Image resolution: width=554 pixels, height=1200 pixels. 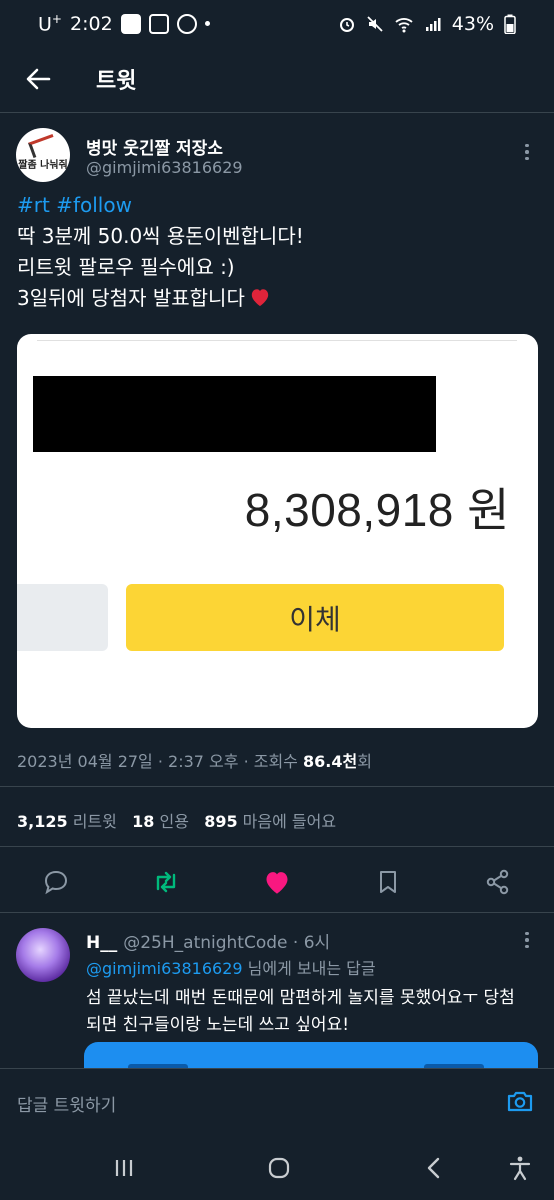 I want to click on tweet-line-text: 3일뒤에 당첨자 발표합니다, so click(x=131, y=298).